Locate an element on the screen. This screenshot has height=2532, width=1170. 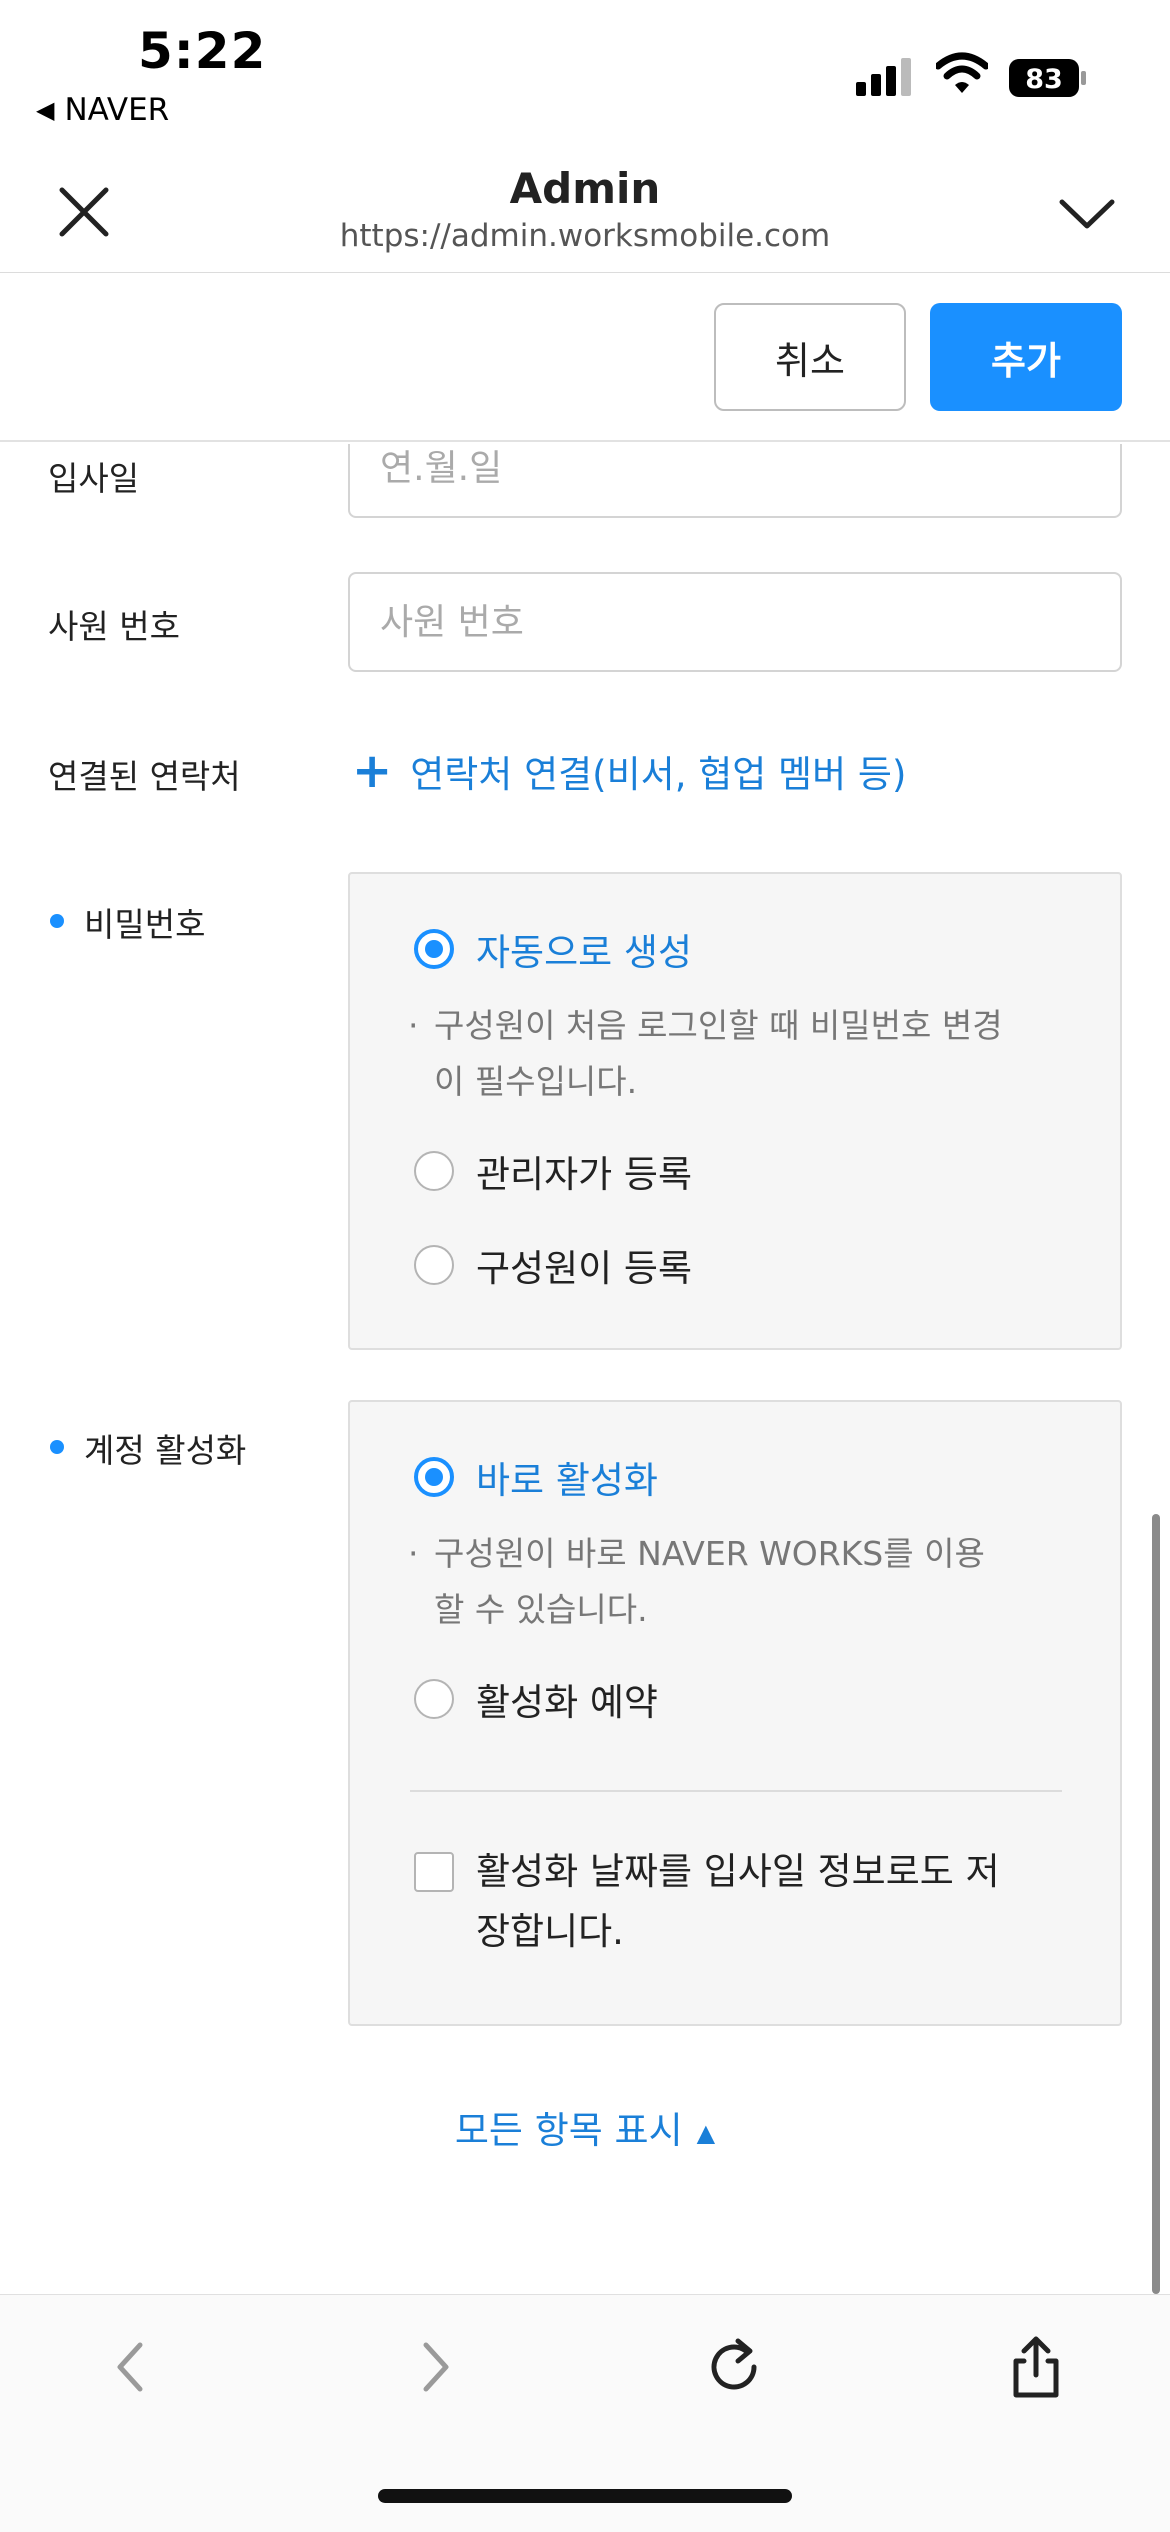
browser-header: Admin https://admin.worksmobile.com is located at coordinates (585, 210).